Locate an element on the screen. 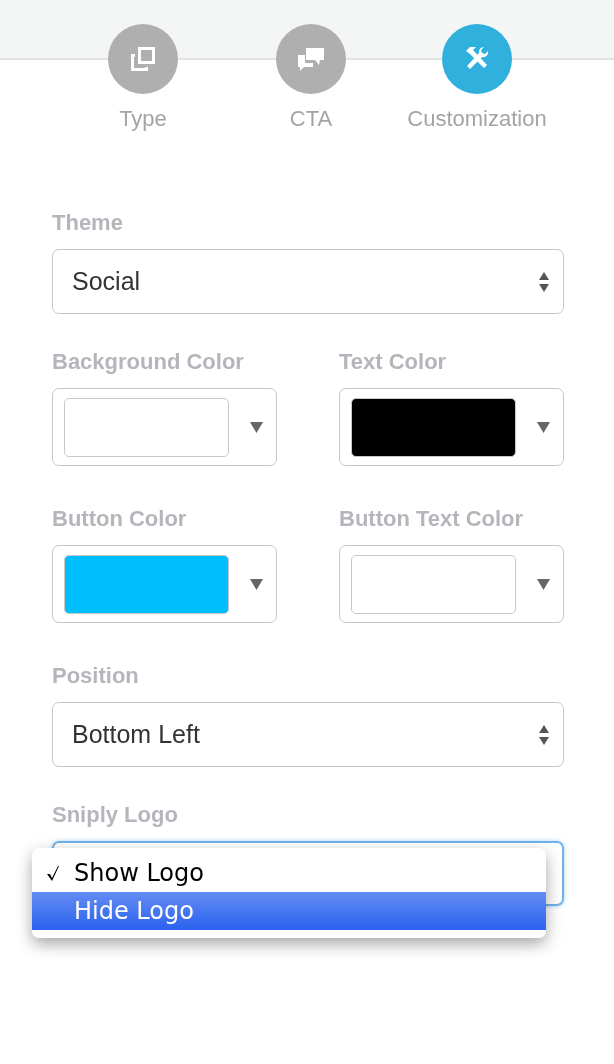  field-label: Sniply Logo is located at coordinates (115, 815).